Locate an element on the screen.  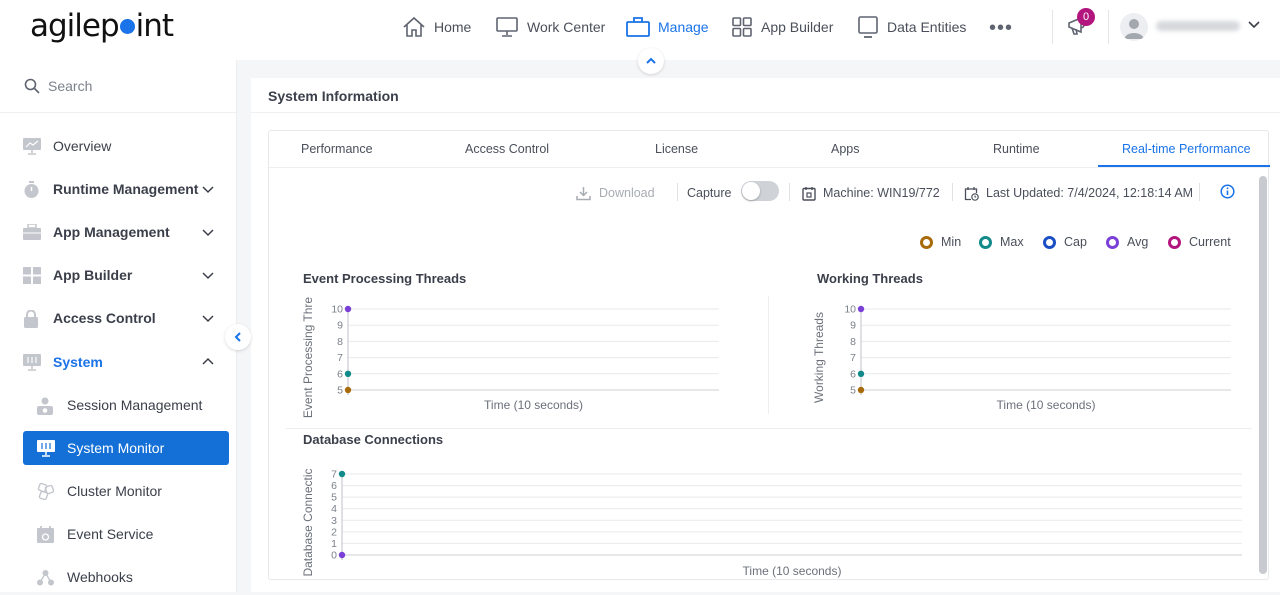
y-tick-label: 7 is located at coordinates (853, 358).